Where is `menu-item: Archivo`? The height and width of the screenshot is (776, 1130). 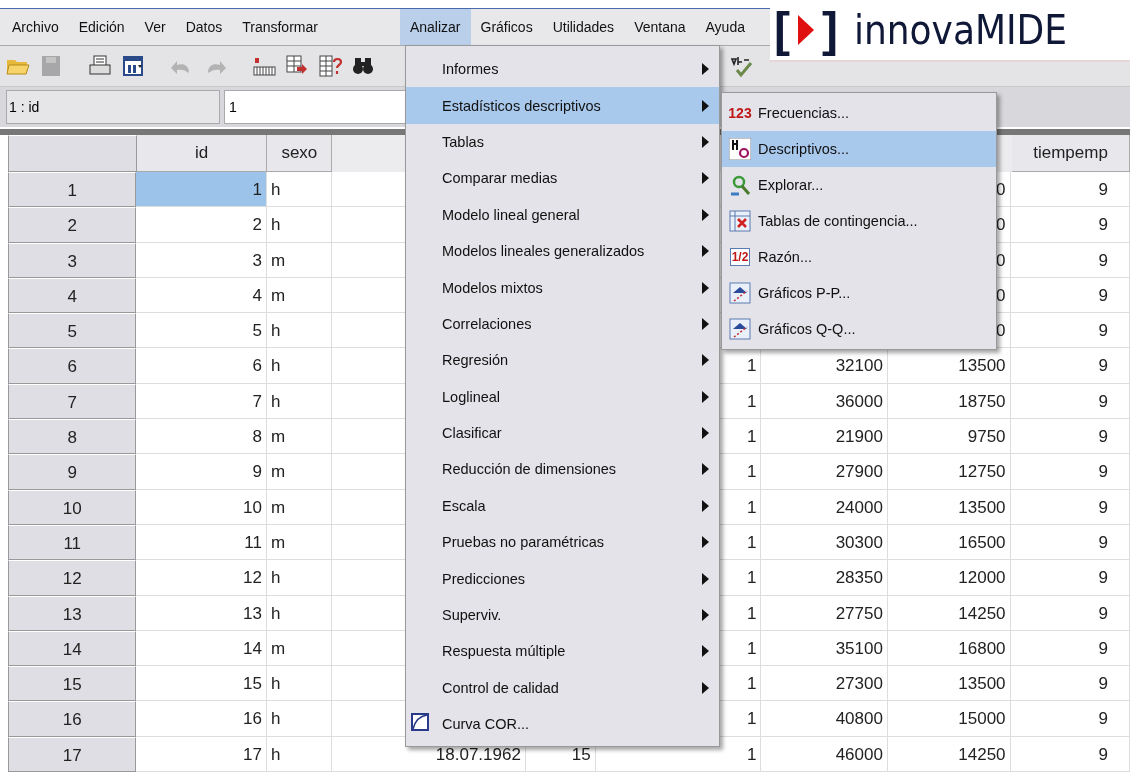
menu-item: Archivo is located at coordinates (35, 27).